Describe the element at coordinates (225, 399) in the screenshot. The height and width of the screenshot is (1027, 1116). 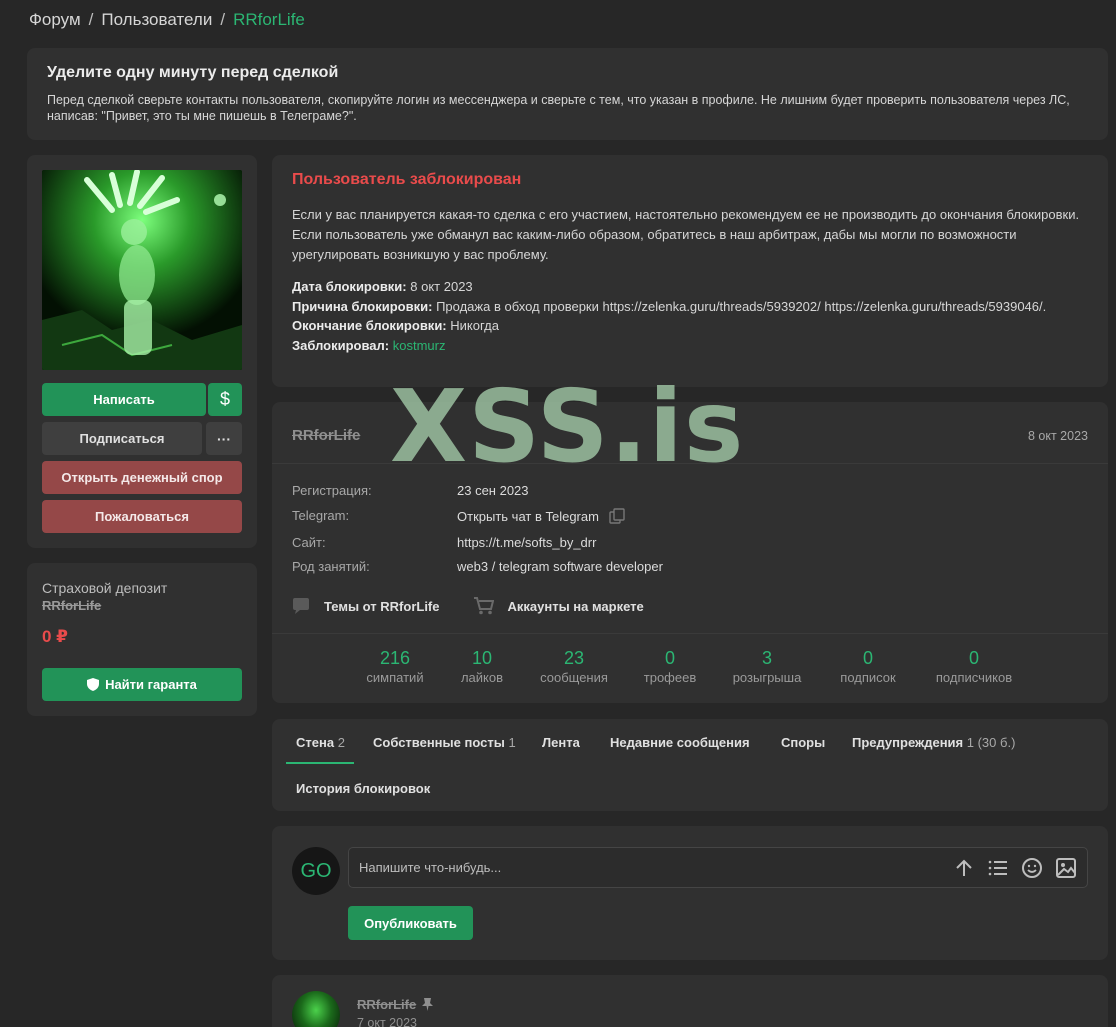
I see `transfer-money-button: $` at that location.